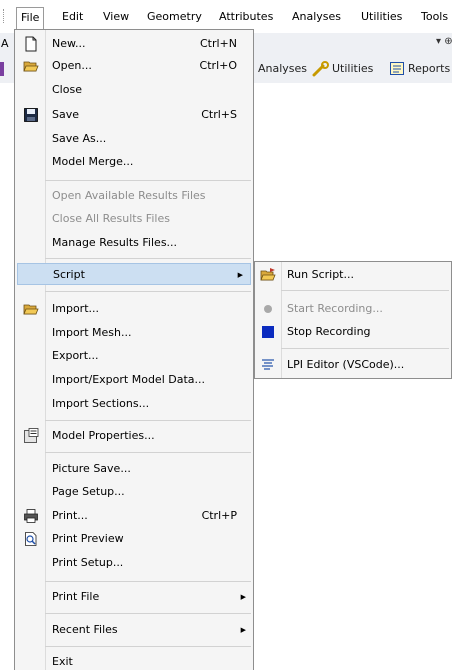 The height and width of the screenshot is (670, 452). What do you see at coordinates (85, 629) in the screenshot?
I see `menu-item-label: Recent Files` at bounding box center [85, 629].